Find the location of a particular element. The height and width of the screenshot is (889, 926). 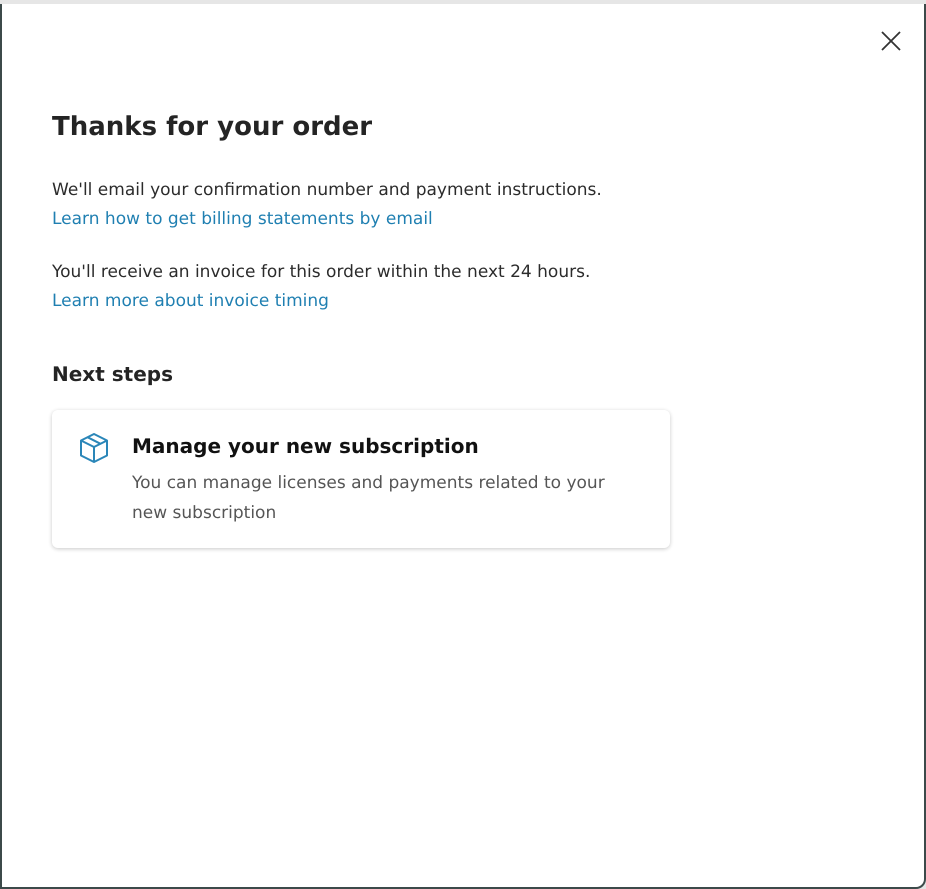

info-paragraph: We'll email your confirmation number and payment instructions. Learn how to get billing statements by email is located at coordinates (327, 205).